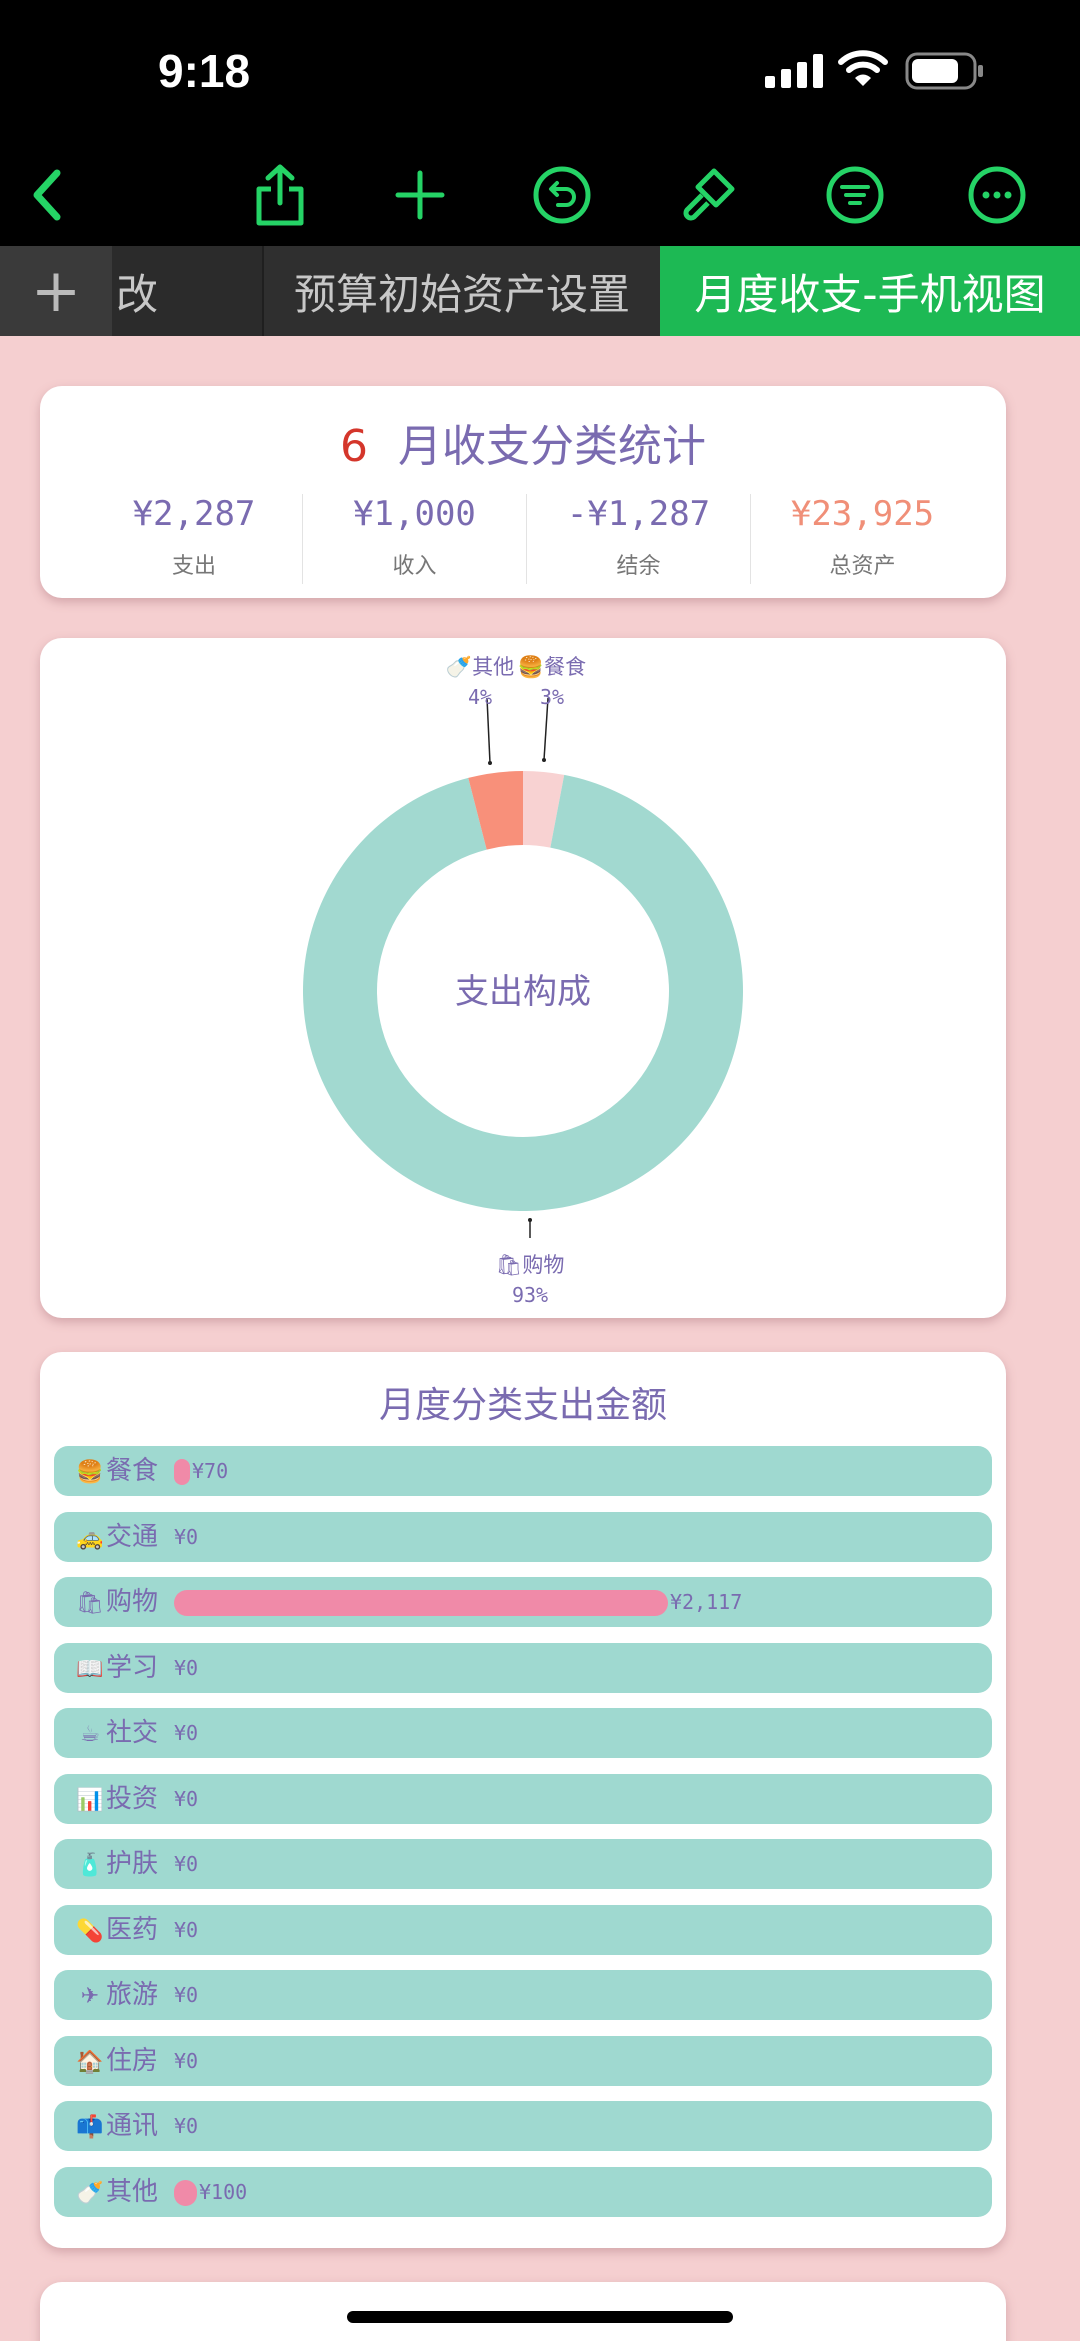 This screenshot has height=2341, width=1080. I want to click on filter-icon, so click(855, 195).